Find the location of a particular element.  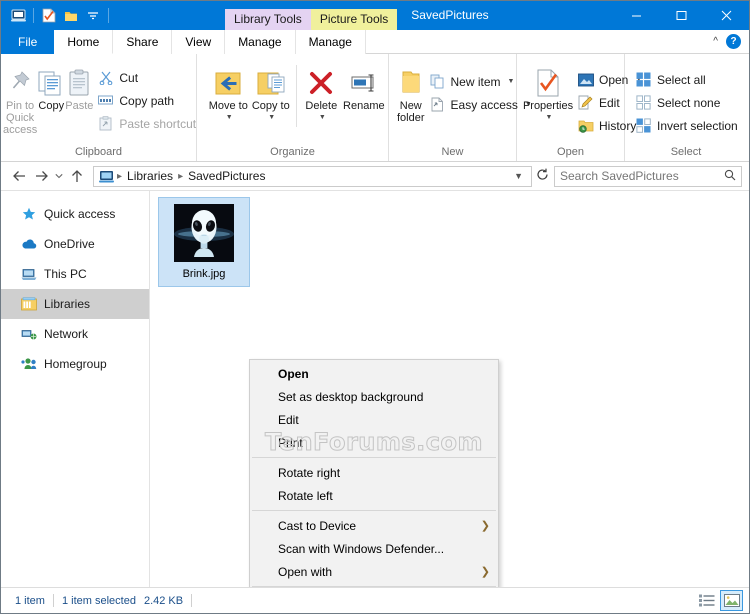

rename-button: Rename is located at coordinates (364, 86).